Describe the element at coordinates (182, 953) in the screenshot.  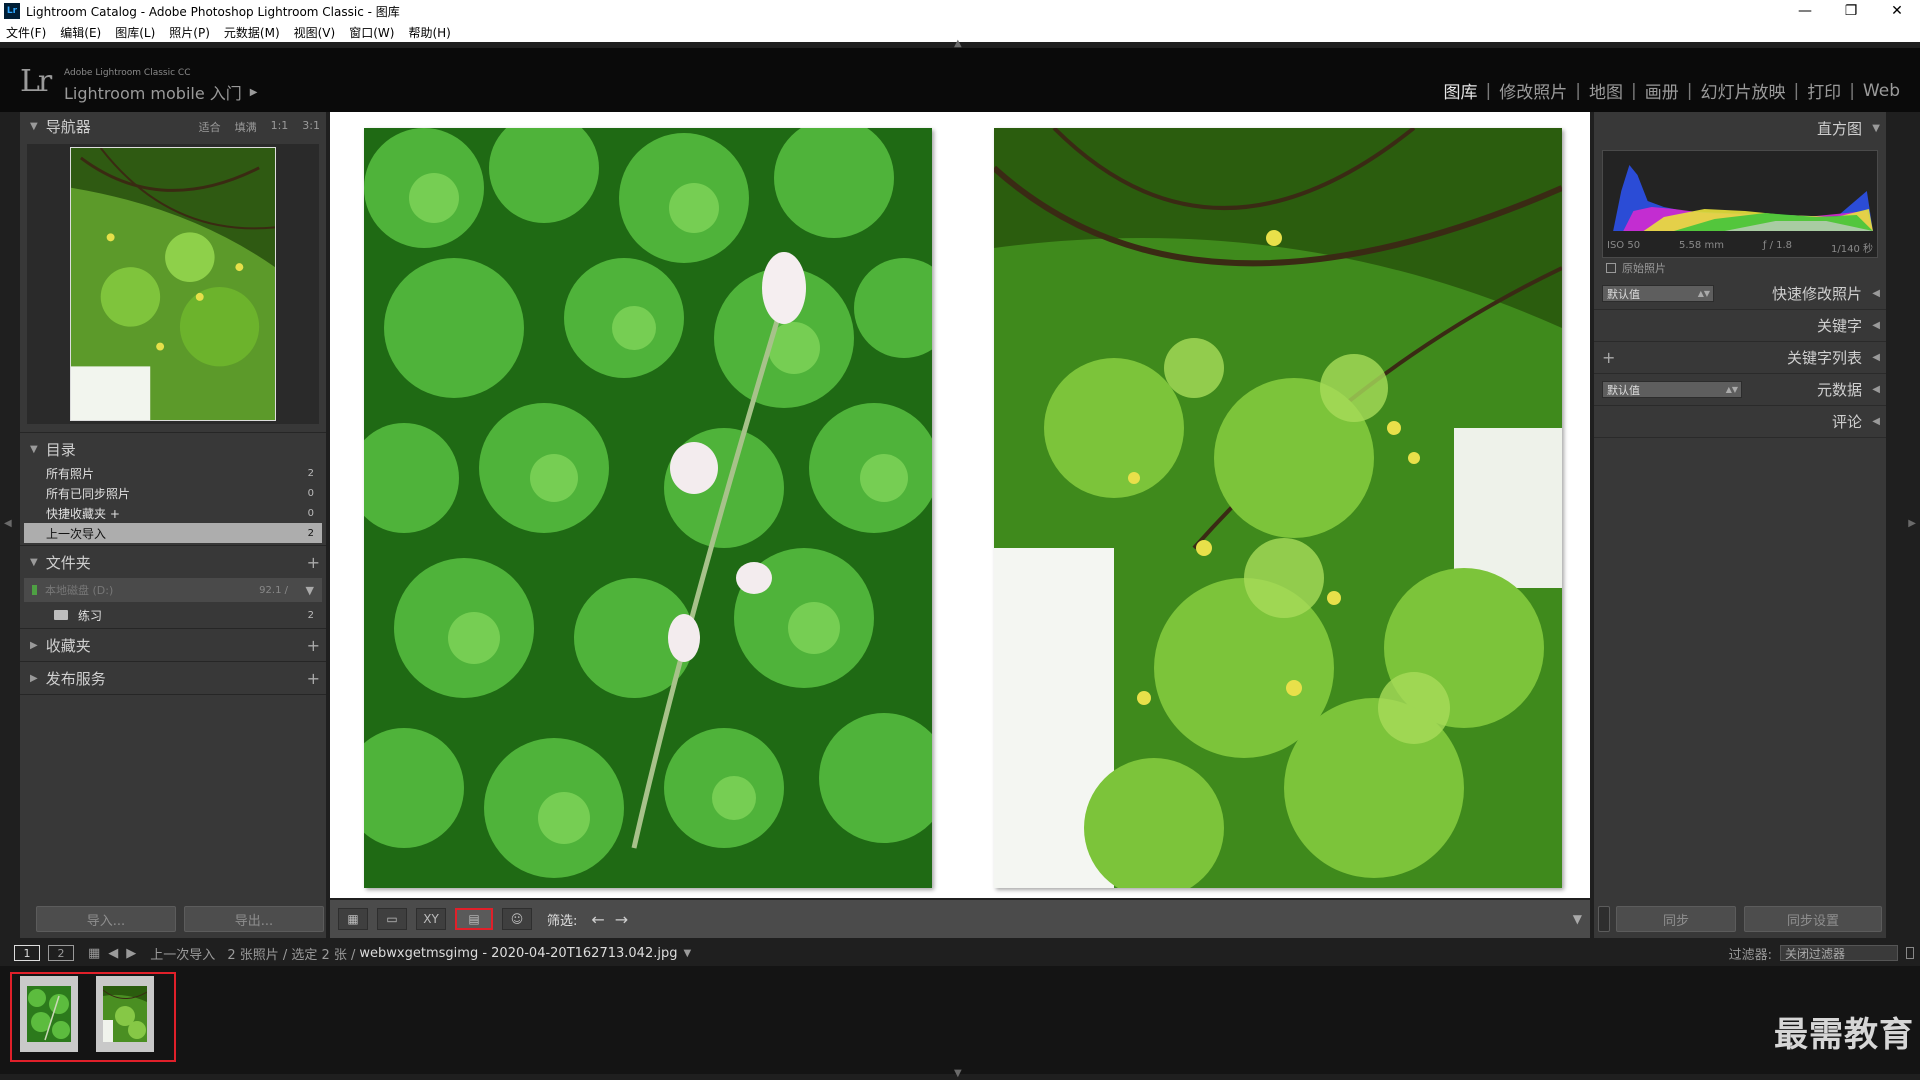
I see `filmstrip-source: 上一次导入` at that location.